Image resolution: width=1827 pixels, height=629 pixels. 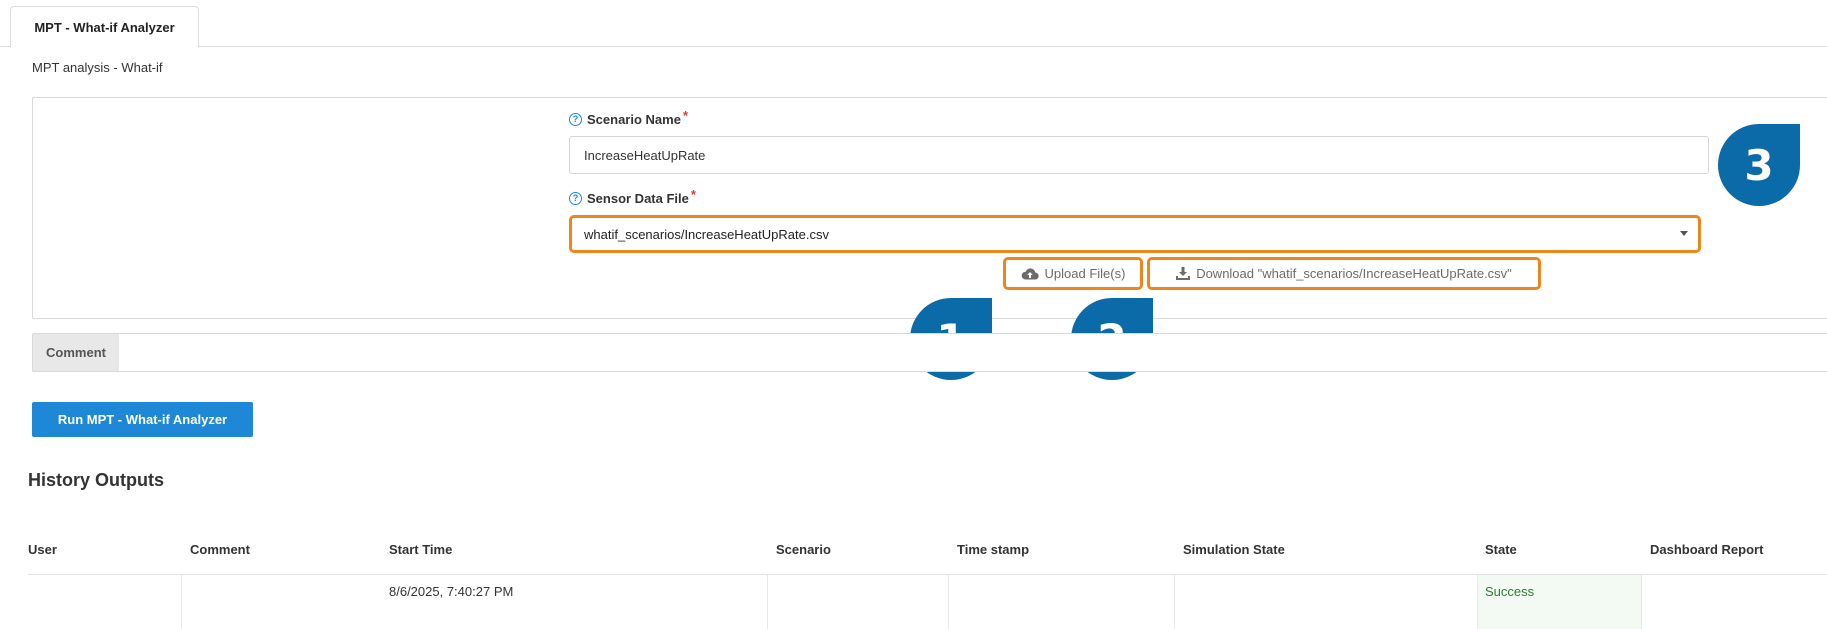 What do you see at coordinates (1759, 165) in the screenshot?
I see `callout-badge-3: 3` at bounding box center [1759, 165].